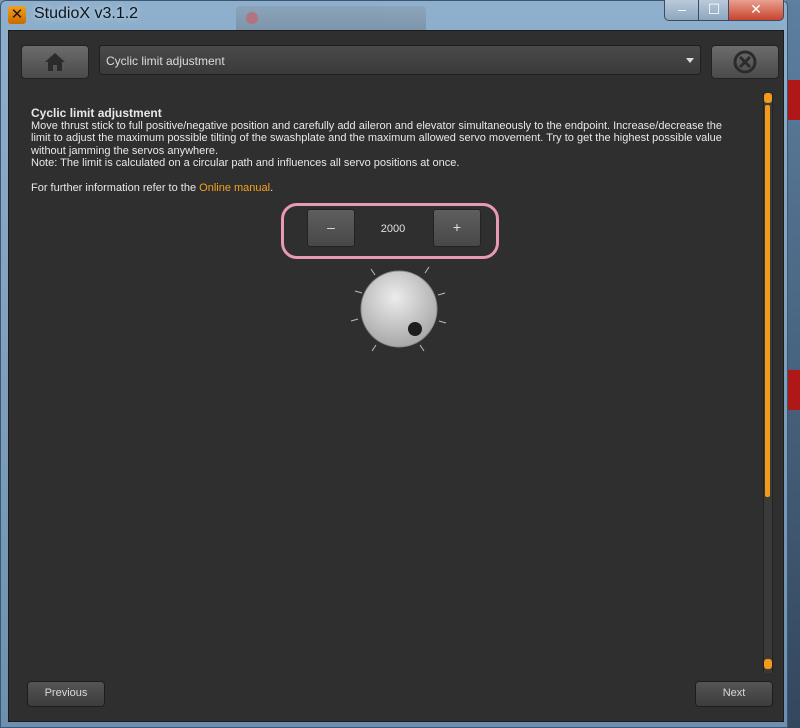  I want to click on decrease-button: –, so click(331, 228).